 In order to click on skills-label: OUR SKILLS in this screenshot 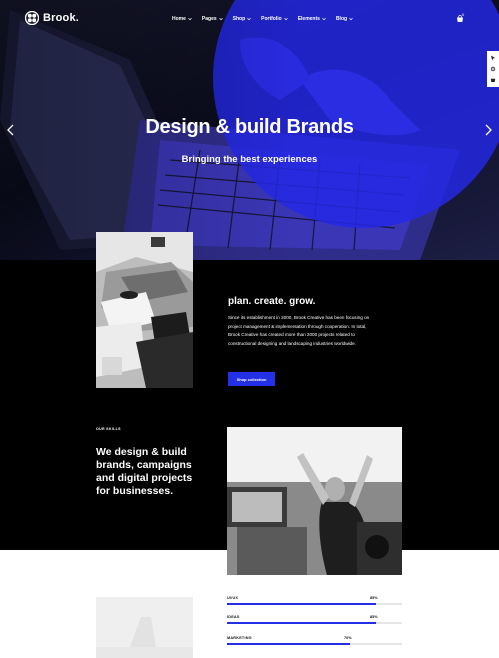, I will do `click(108, 429)`.